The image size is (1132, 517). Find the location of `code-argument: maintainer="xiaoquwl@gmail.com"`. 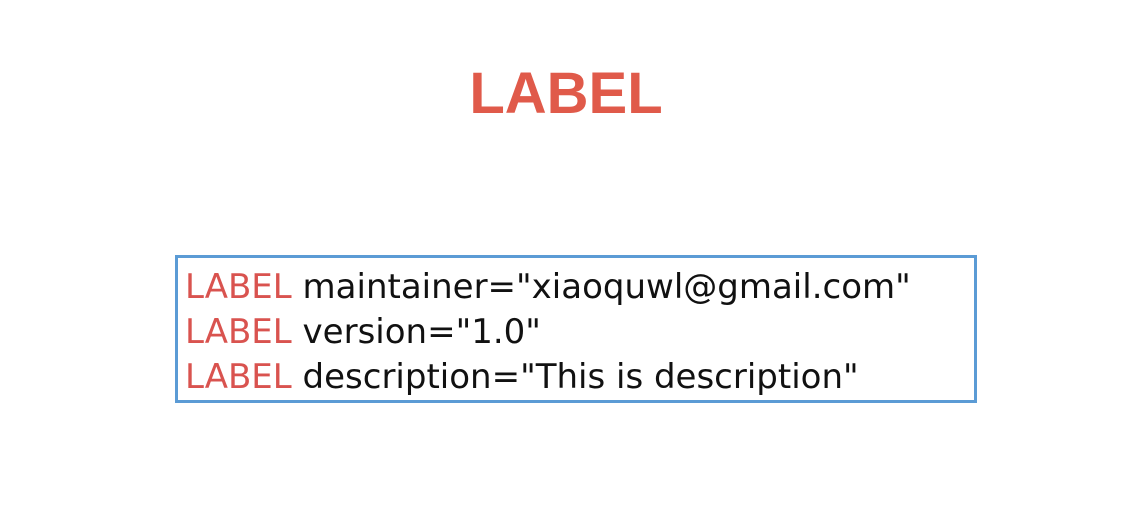

code-argument: maintainer="xiaoquwl@gmail.com" is located at coordinates (606, 287).